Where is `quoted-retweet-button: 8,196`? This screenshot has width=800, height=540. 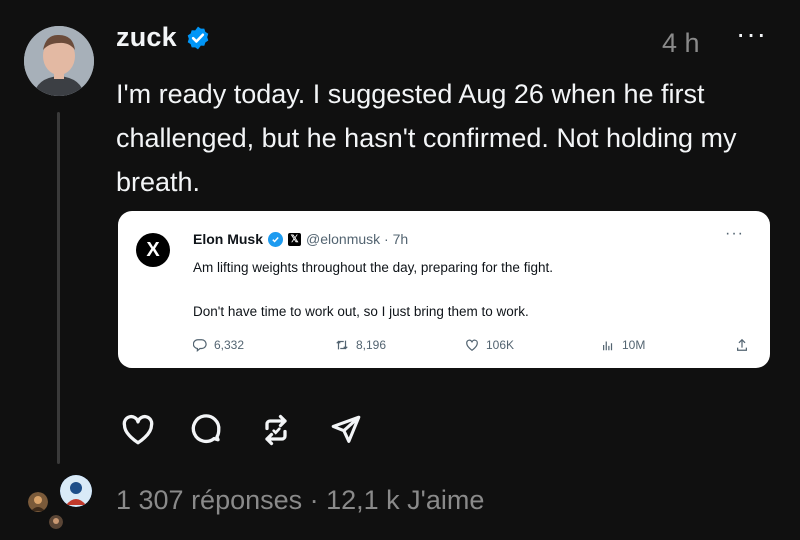 quoted-retweet-button: 8,196 is located at coordinates (360, 345).